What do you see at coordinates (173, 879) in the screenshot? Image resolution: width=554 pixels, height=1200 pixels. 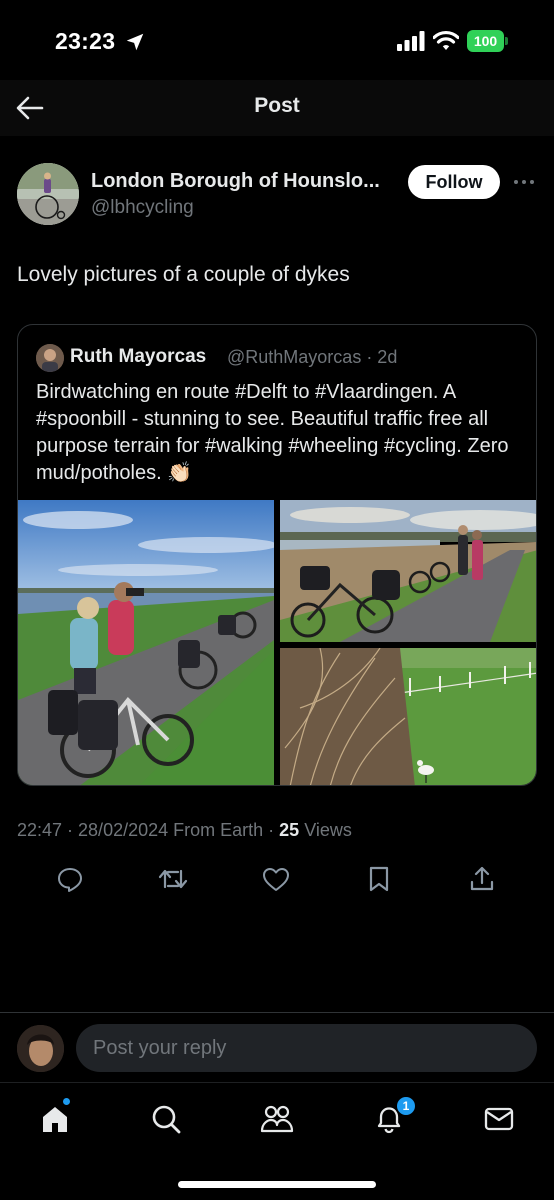 I see `repost-icon` at bounding box center [173, 879].